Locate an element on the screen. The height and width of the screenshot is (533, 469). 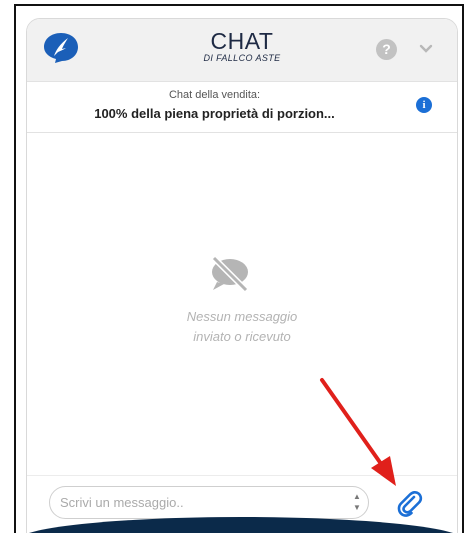
no-comment-icon is located at coordinates (230, 274).